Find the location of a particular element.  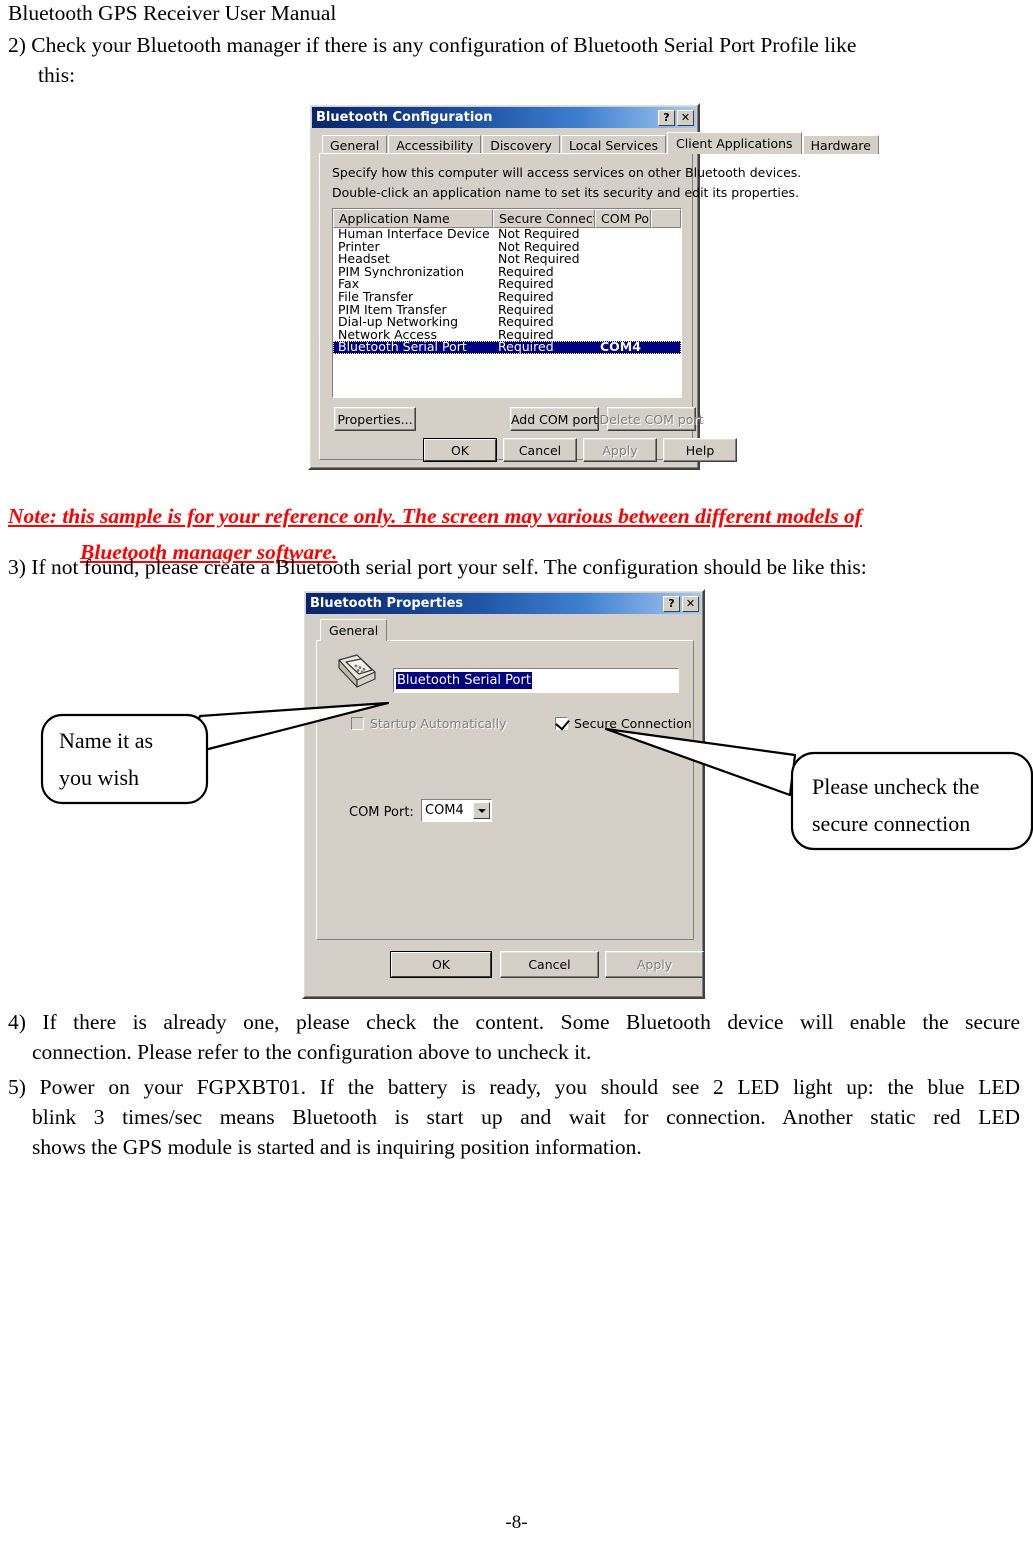

table-row: PIM Item Transfer Required is located at coordinates (507, 310).